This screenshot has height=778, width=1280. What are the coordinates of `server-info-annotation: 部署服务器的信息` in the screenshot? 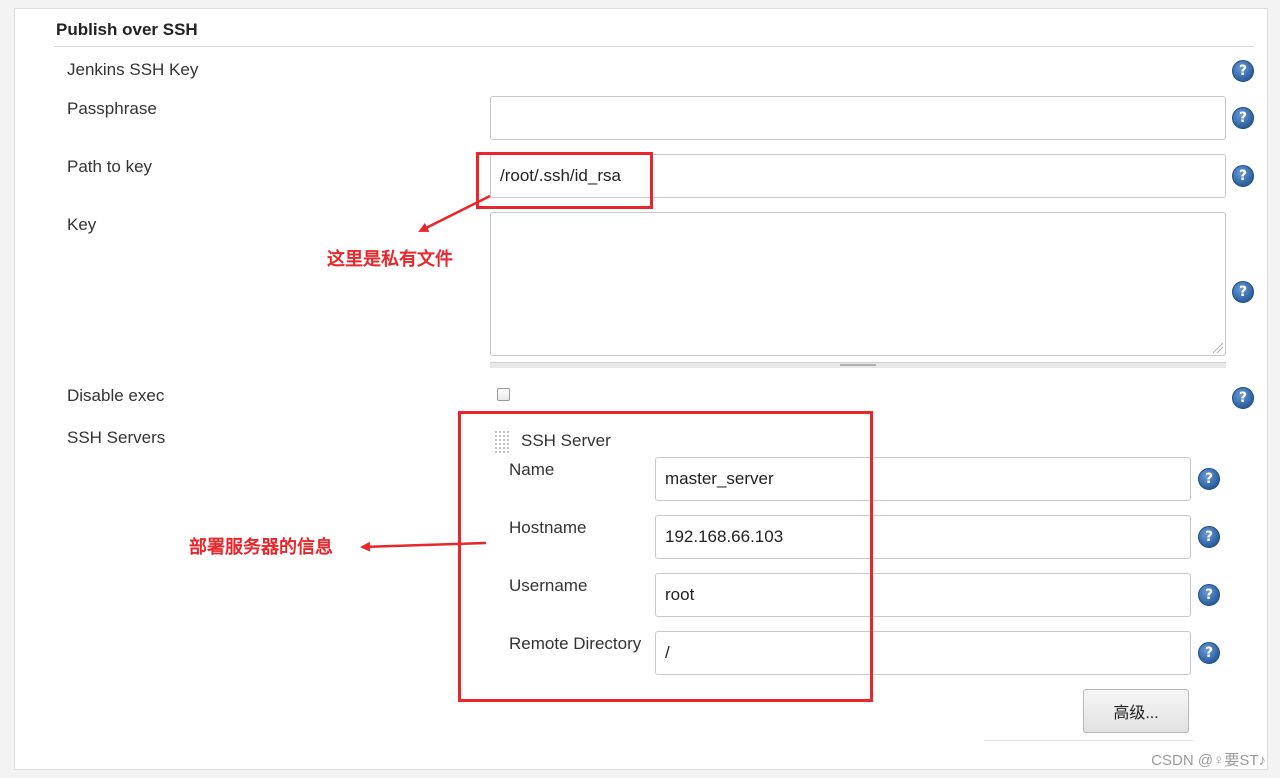 It's located at (261, 547).